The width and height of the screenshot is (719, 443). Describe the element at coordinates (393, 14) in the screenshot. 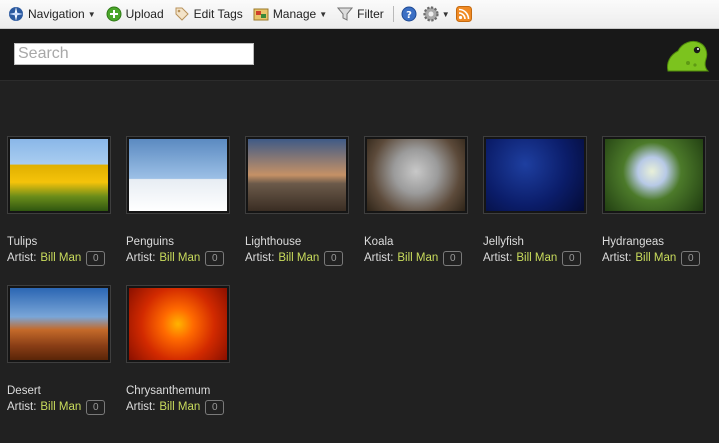

I see `toolbar-divider` at that location.